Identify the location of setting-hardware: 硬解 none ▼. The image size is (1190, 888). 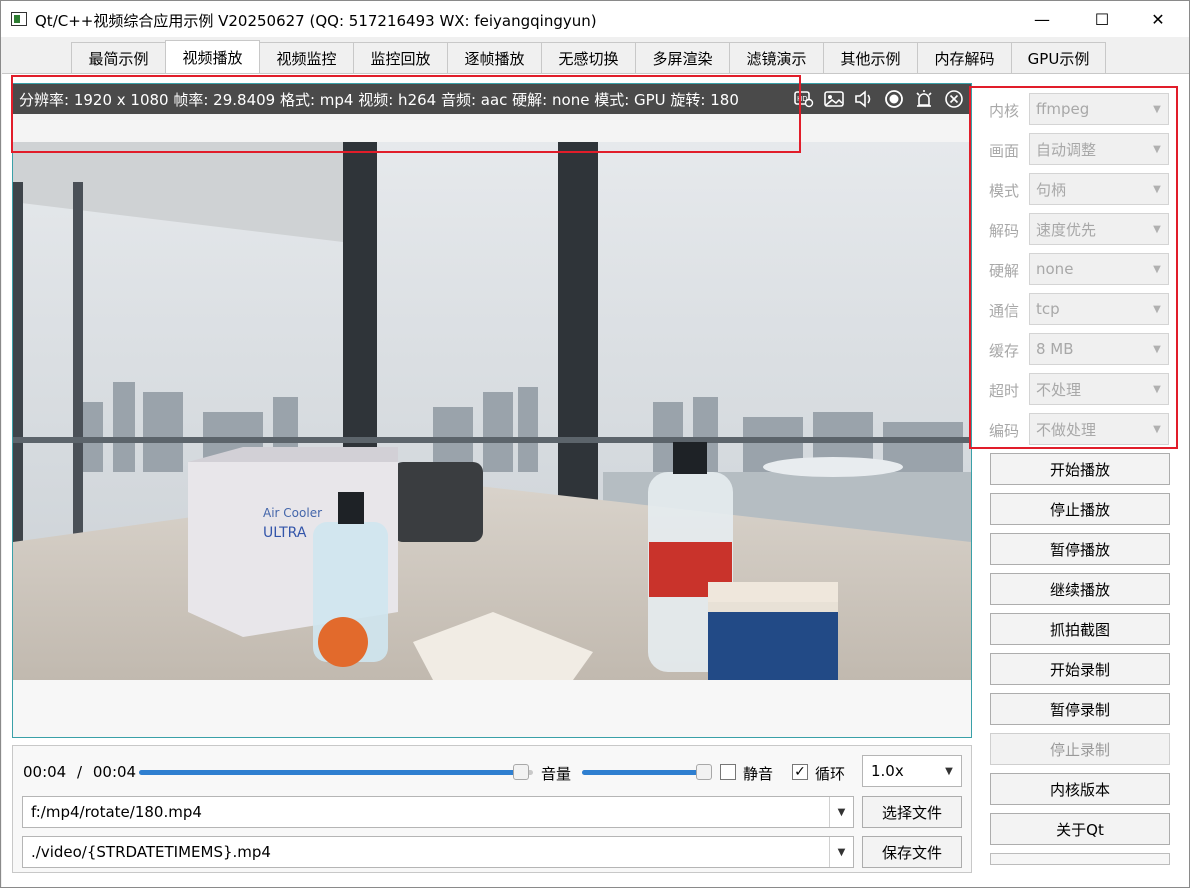
(1079, 269).